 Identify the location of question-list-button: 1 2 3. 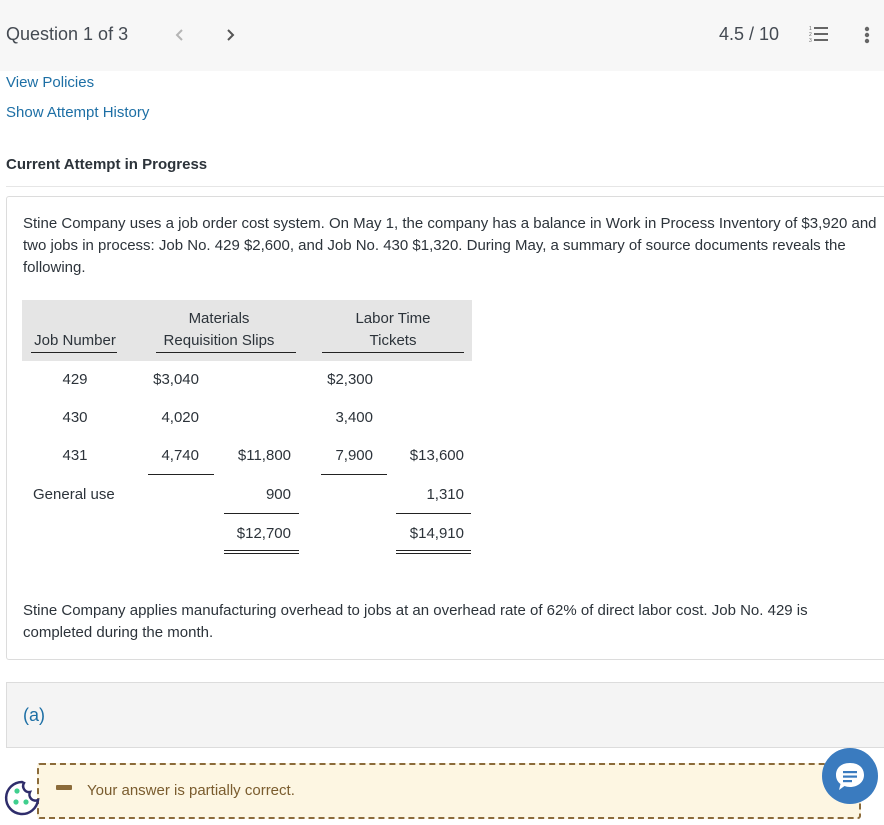
(821, 35).